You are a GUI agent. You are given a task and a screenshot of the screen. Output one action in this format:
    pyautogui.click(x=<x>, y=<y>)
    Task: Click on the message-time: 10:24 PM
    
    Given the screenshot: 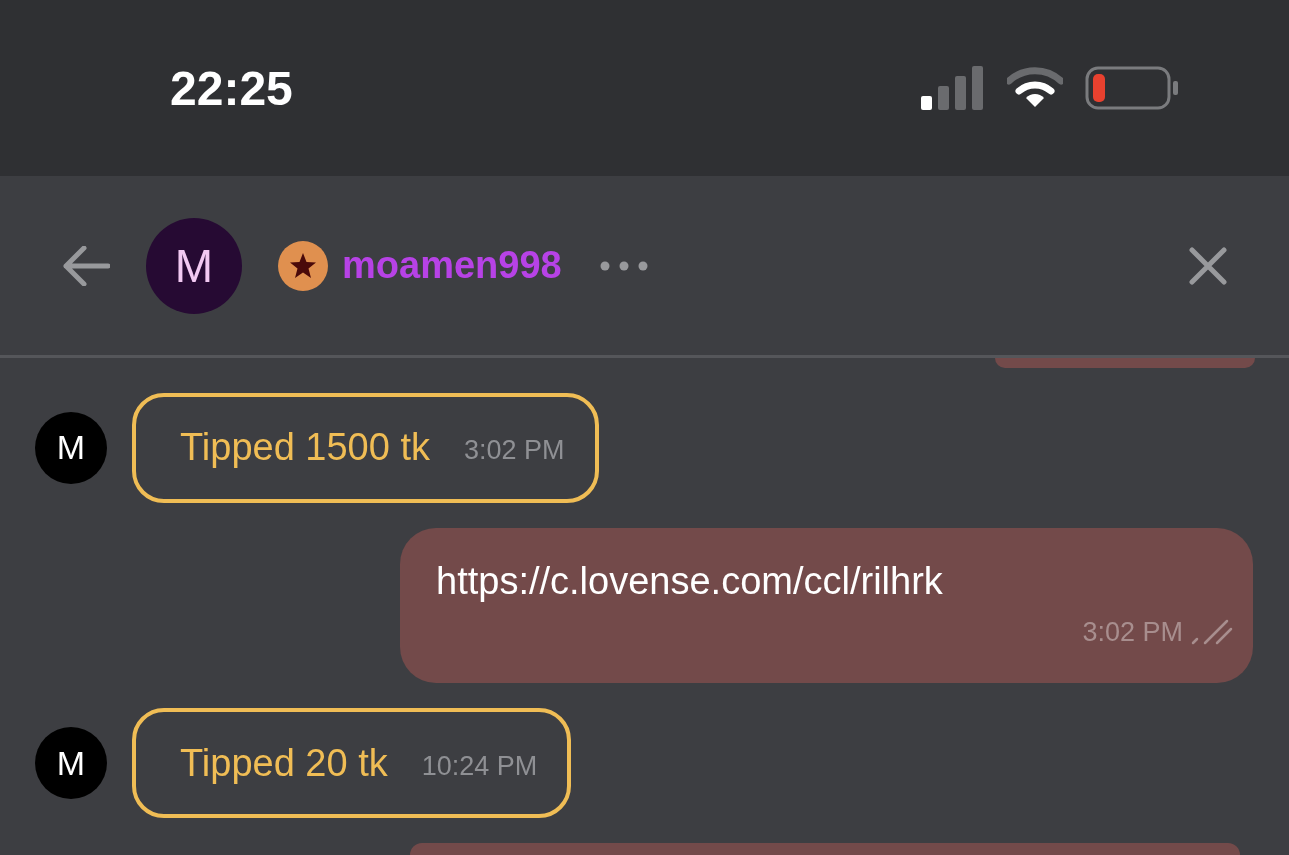 What is the action you would take?
    pyautogui.click(x=479, y=766)
    